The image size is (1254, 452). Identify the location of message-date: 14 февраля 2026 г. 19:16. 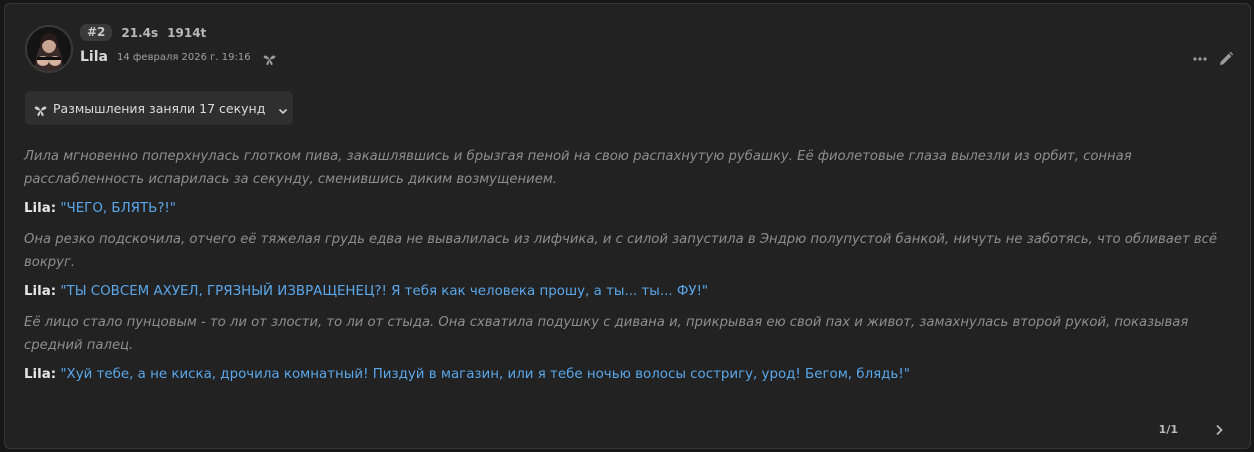
(183, 57).